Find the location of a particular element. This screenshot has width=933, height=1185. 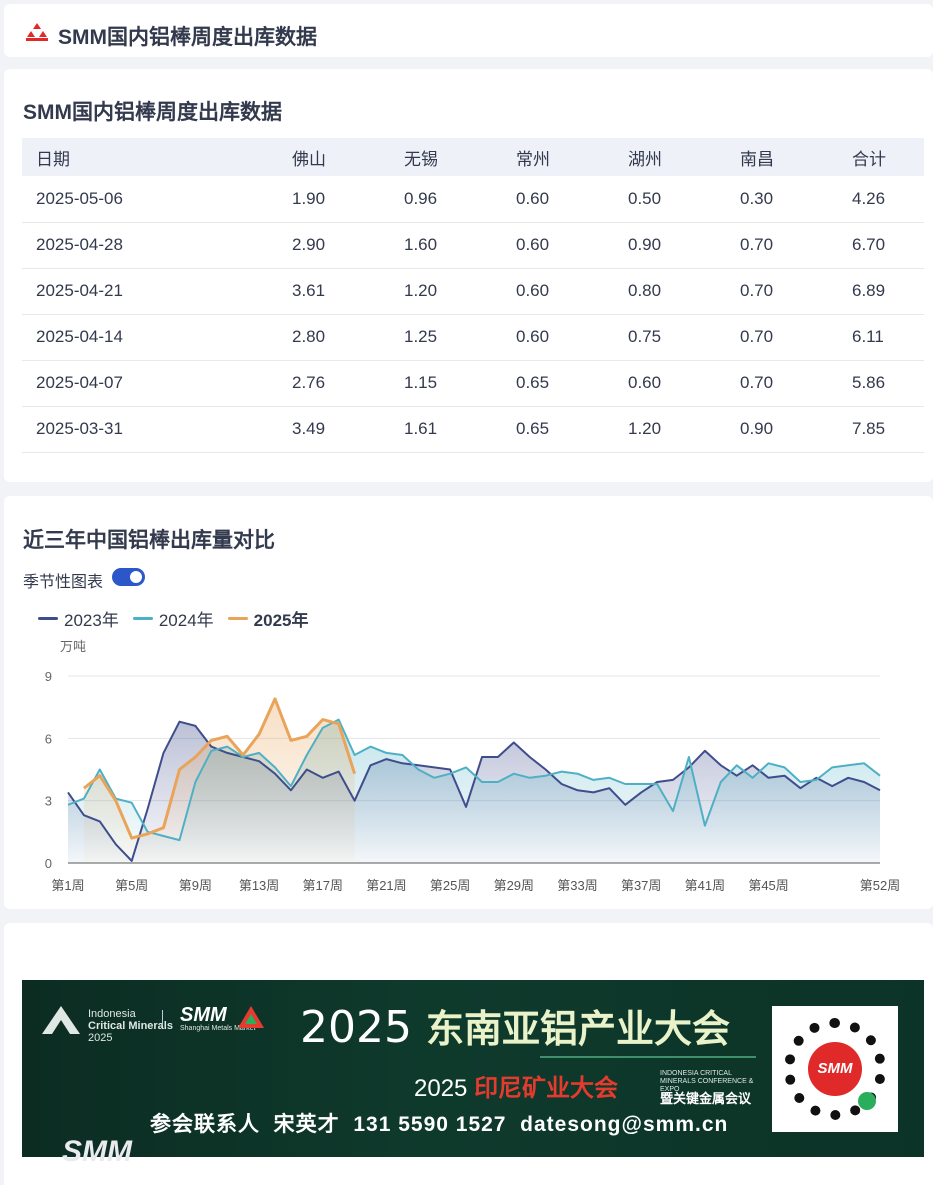

table-cell: 6.70 is located at coordinates (881, 245).